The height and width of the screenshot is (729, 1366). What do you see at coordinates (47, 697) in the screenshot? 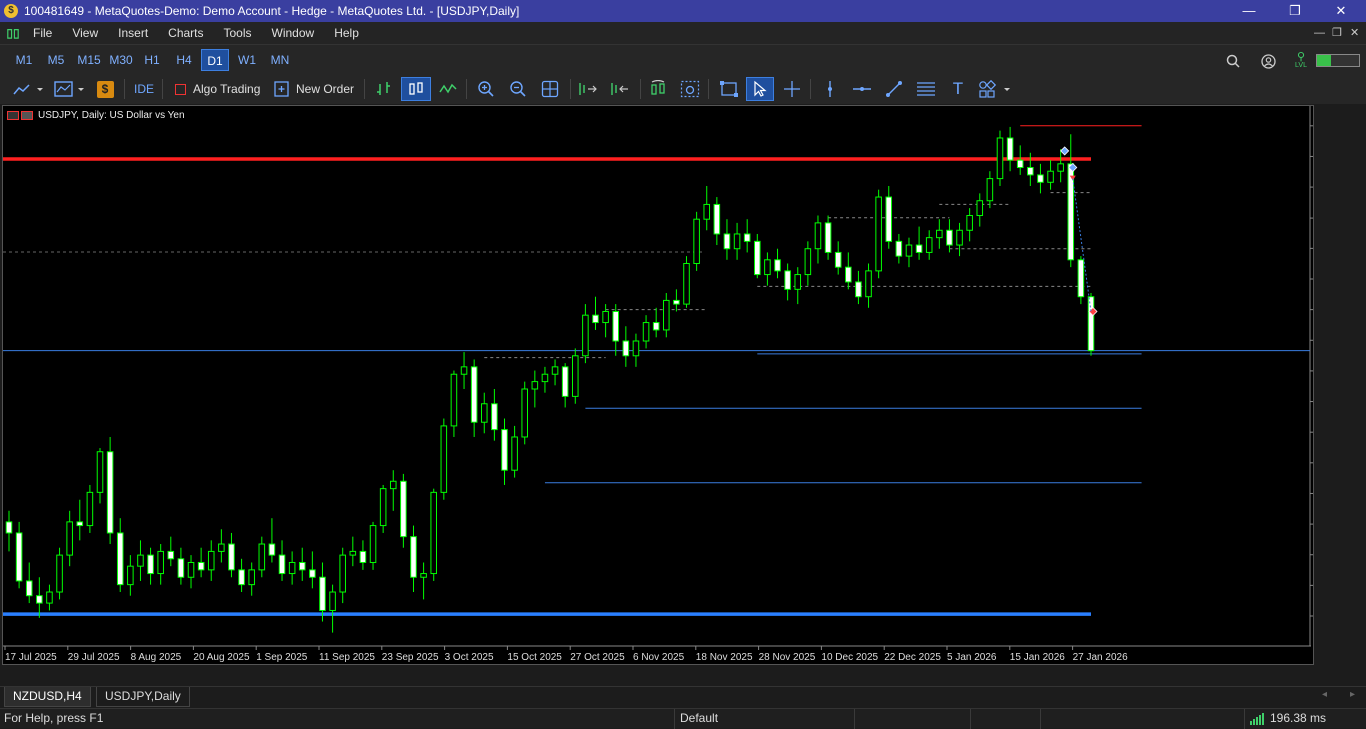
I see `tab-nzdusd-h4: NZDUSD,H4` at bounding box center [47, 697].